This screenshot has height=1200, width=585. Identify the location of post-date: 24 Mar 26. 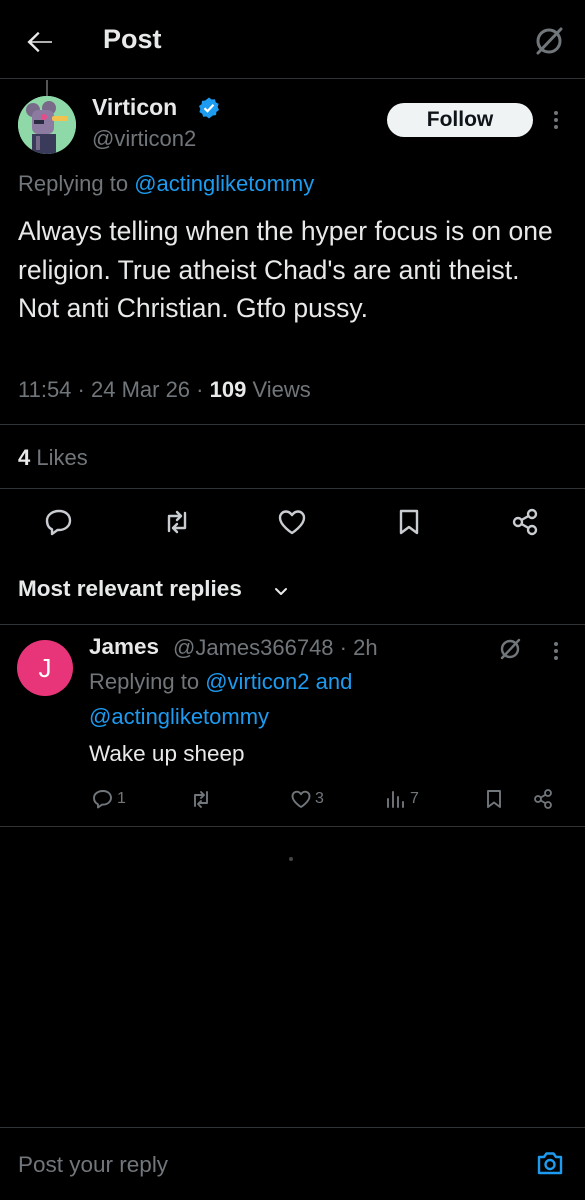
(140, 389).